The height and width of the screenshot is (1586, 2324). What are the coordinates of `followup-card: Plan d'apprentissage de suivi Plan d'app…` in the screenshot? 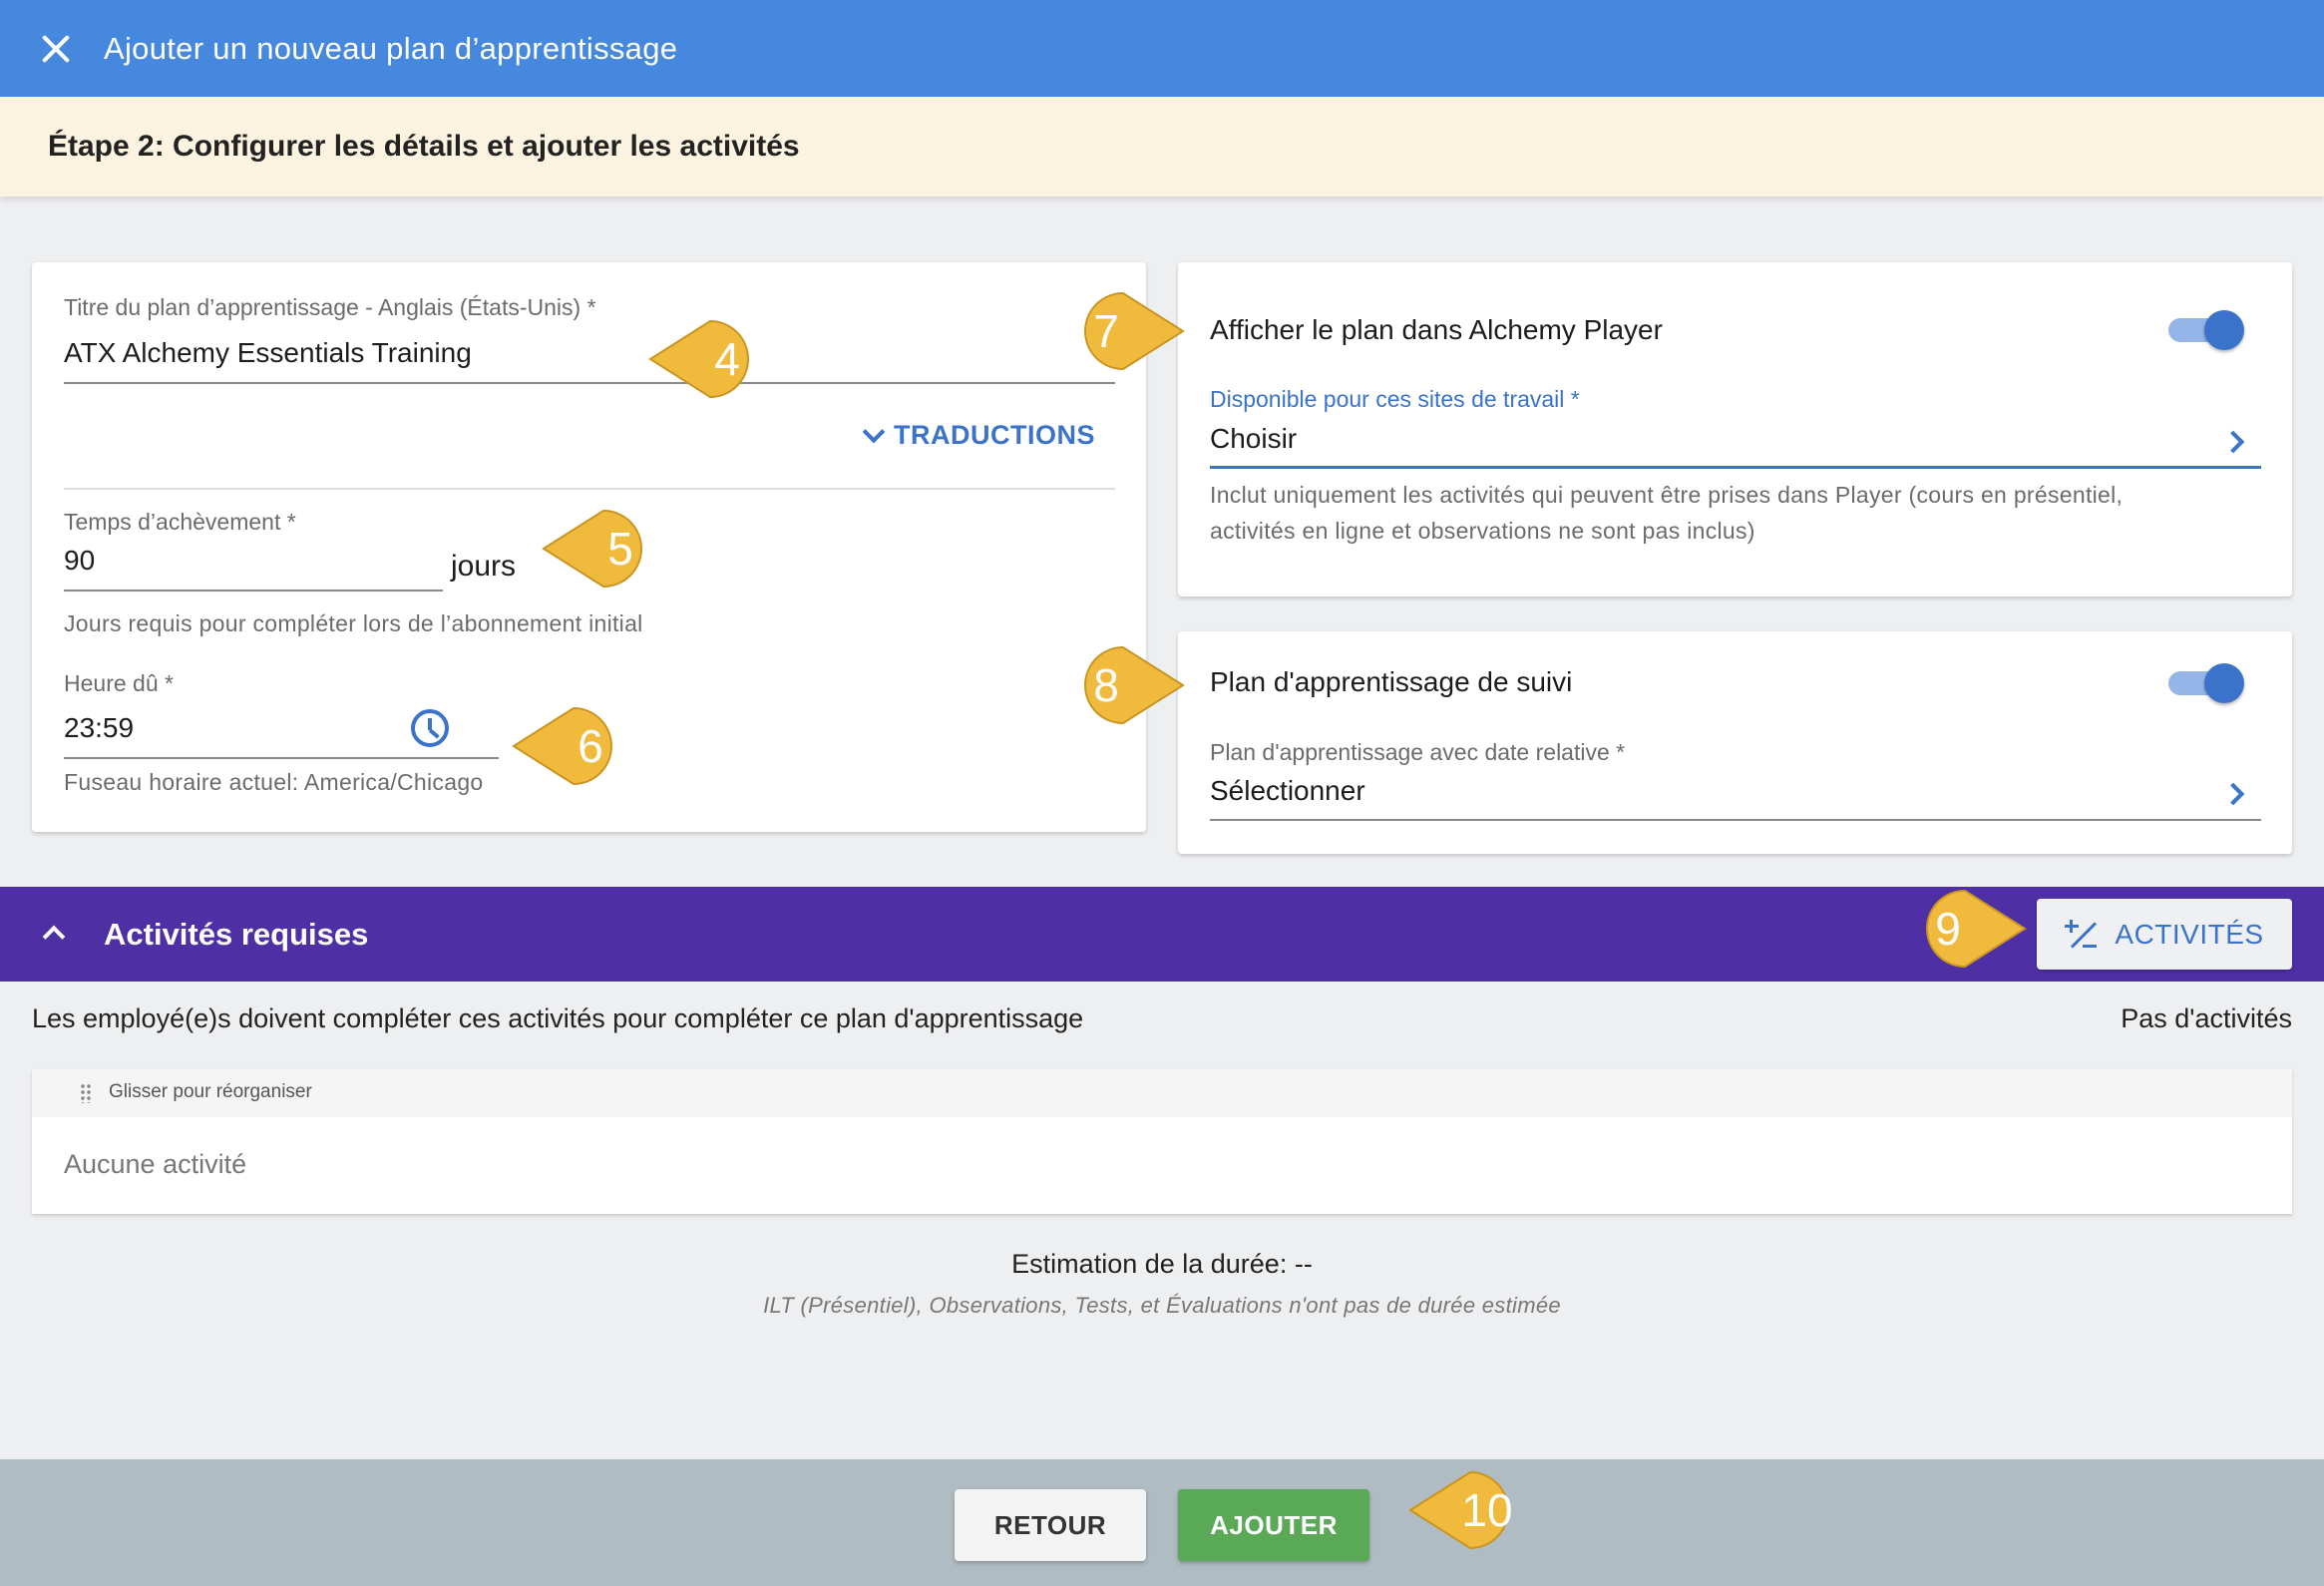 It's located at (1735, 743).